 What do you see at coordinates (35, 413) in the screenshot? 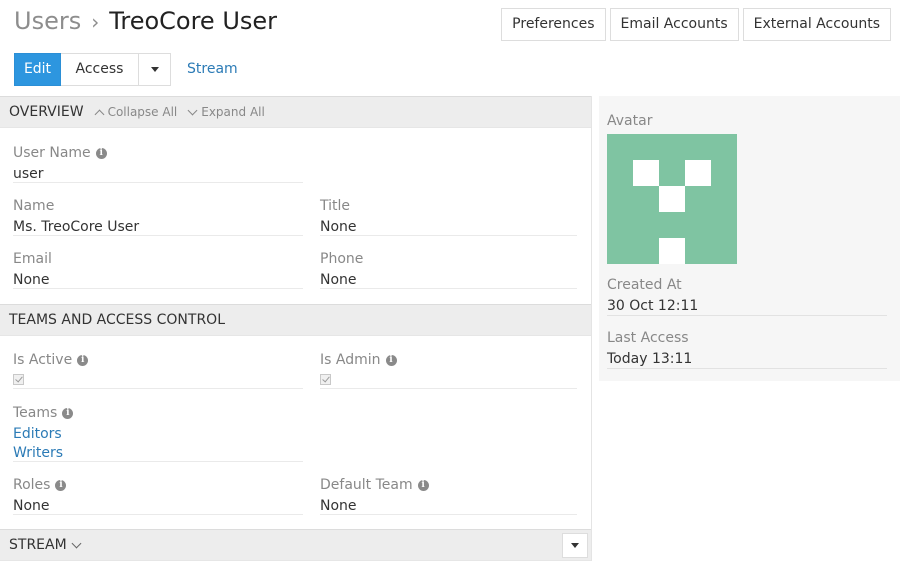
I see `teams-label: Teams` at bounding box center [35, 413].